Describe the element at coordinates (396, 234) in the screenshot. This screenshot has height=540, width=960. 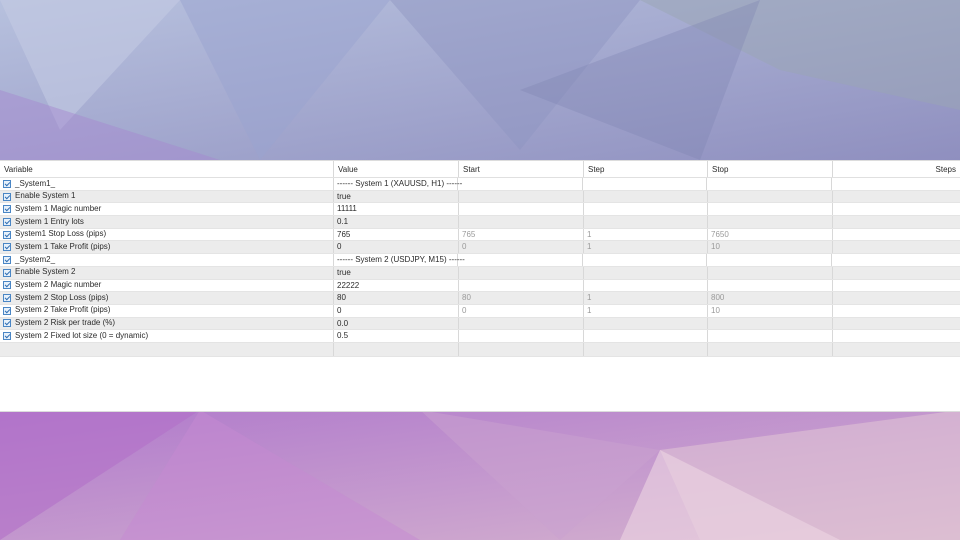
I see `value-cell: 765` at that location.